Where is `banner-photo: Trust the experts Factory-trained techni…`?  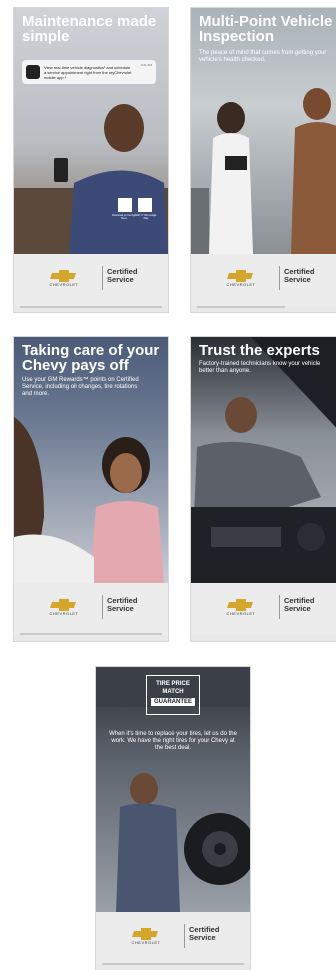
banner-photo: Trust the experts Factory-trained techni… is located at coordinates (263, 460).